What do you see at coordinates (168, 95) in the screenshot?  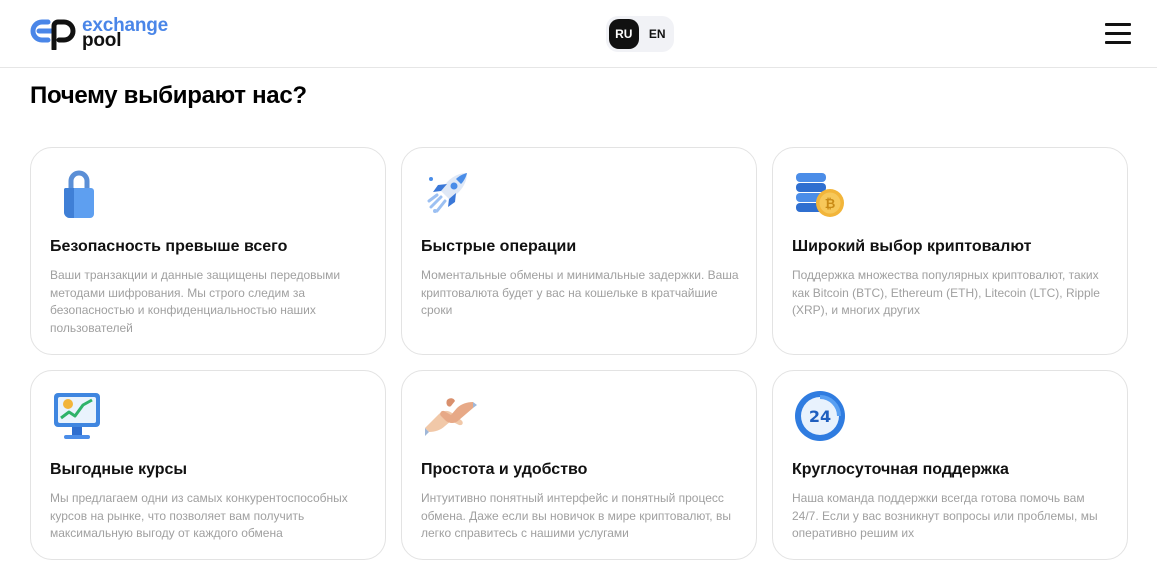 I see `section-title: Почему выбирают нас?` at bounding box center [168, 95].